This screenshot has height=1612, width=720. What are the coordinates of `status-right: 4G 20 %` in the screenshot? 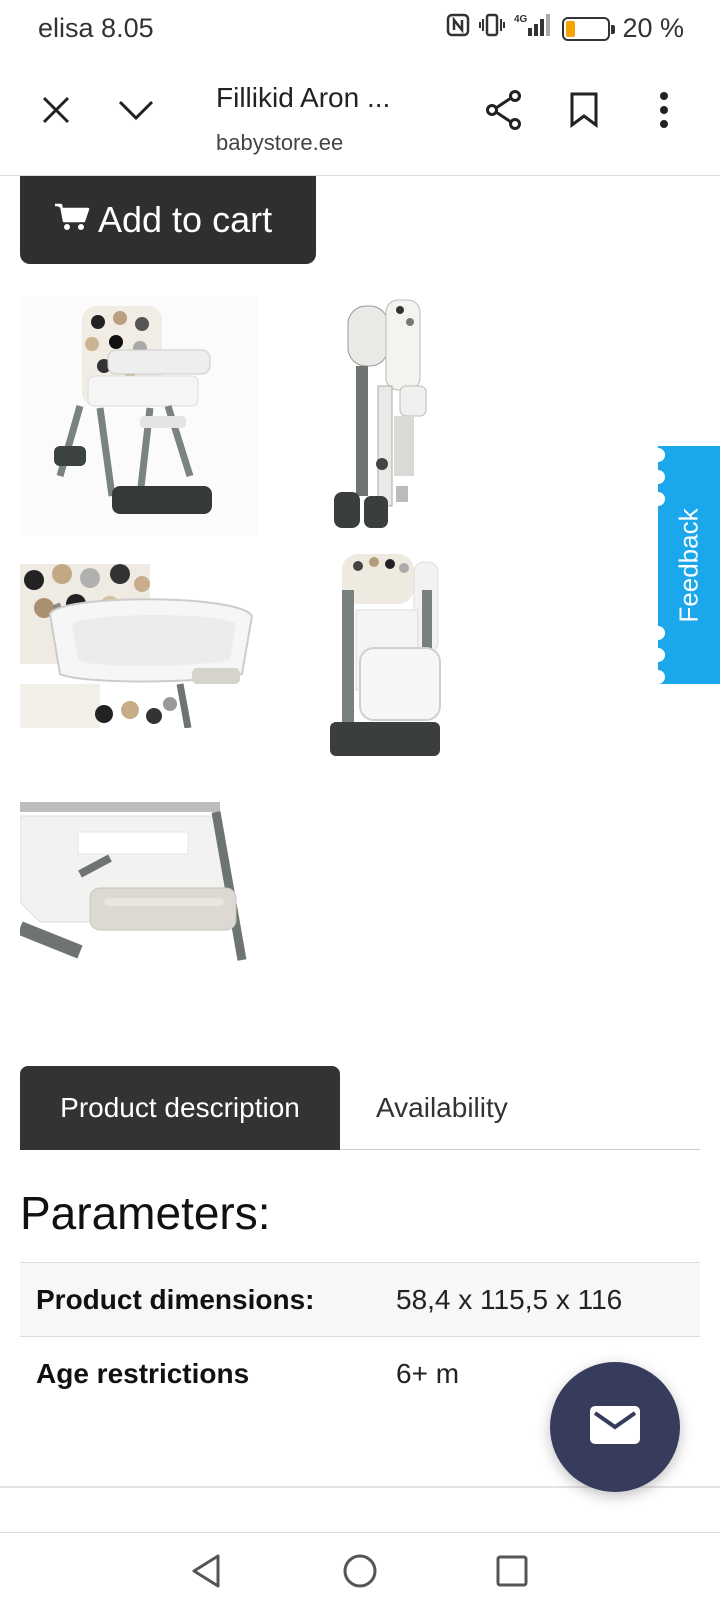 It's located at (565, 28).